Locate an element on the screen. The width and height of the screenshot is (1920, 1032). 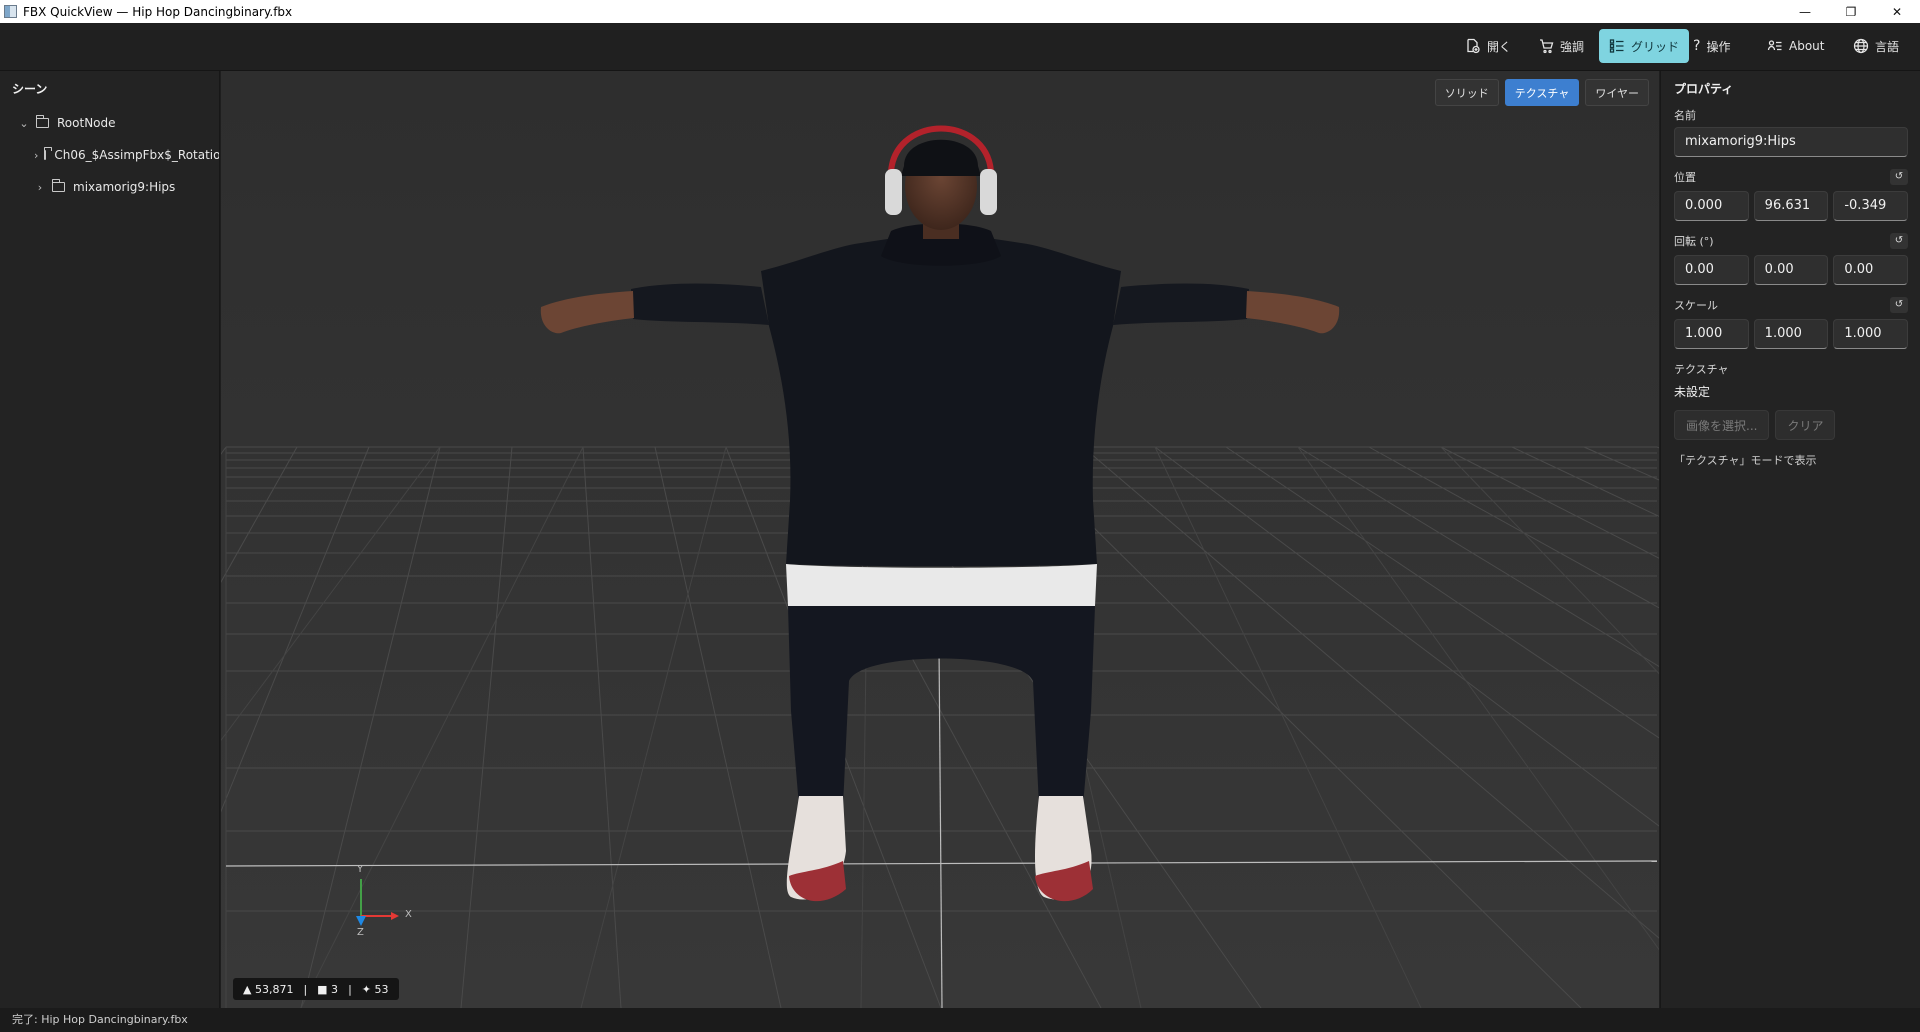
tree-item-label: Ch06_$AssimpFbx$_Rotation is located at coordinates (136, 155).